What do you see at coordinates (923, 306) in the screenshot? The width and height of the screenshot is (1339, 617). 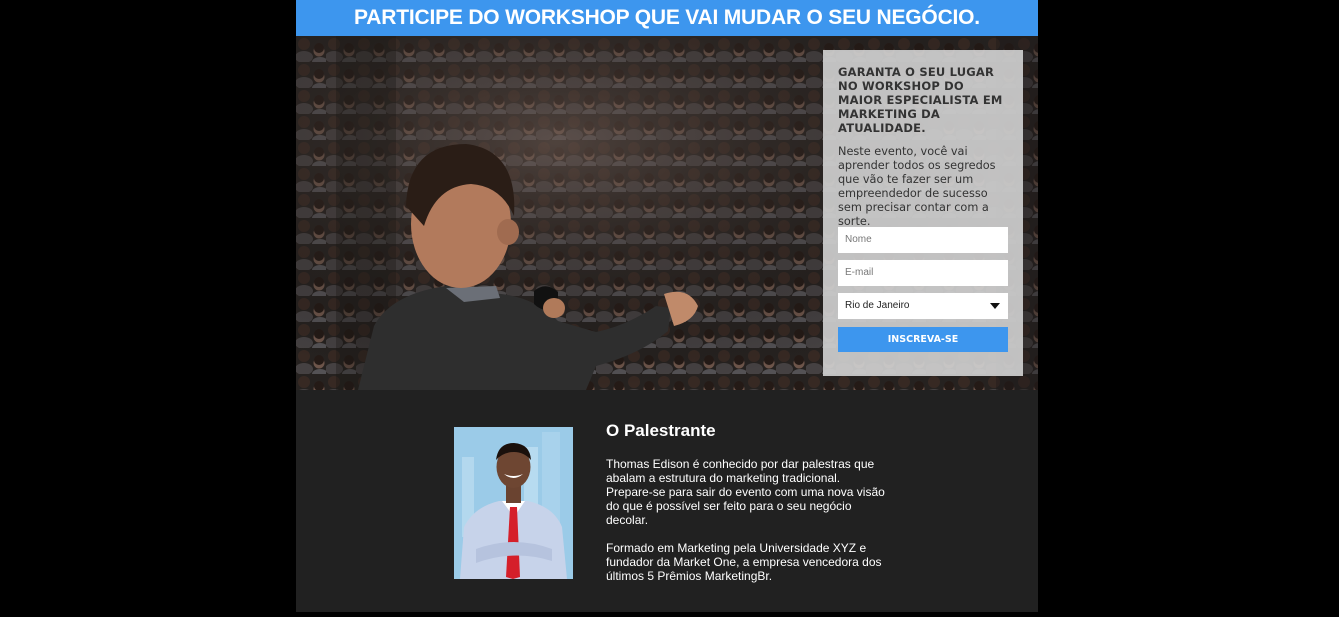 I see `city-select: Rio de Janeiro` at bounding box center [923, 306].